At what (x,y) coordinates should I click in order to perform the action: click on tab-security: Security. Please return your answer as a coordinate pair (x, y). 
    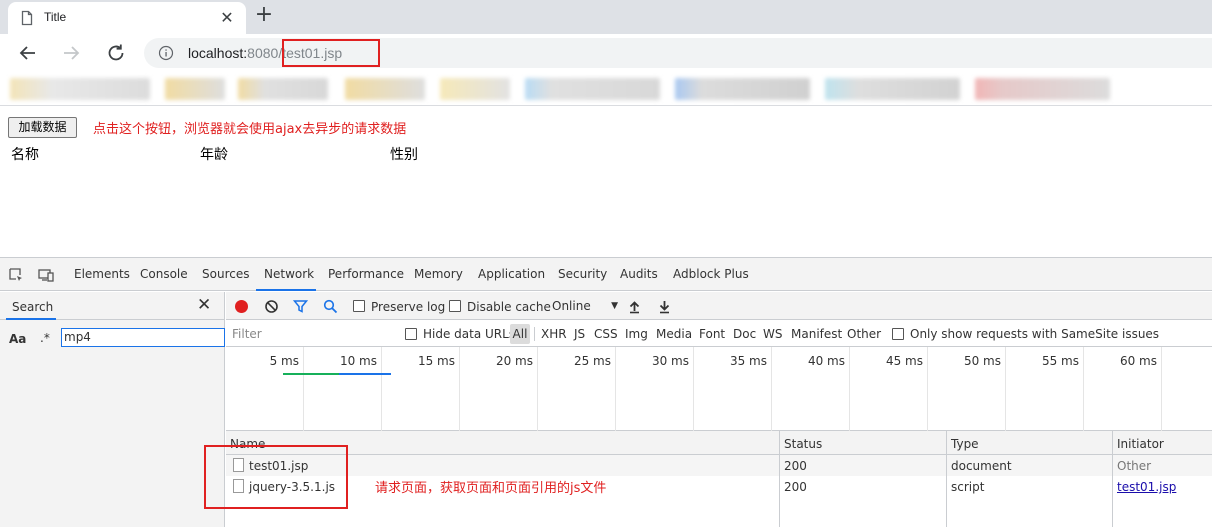
    Looking at the image, I should click on (582, 274).